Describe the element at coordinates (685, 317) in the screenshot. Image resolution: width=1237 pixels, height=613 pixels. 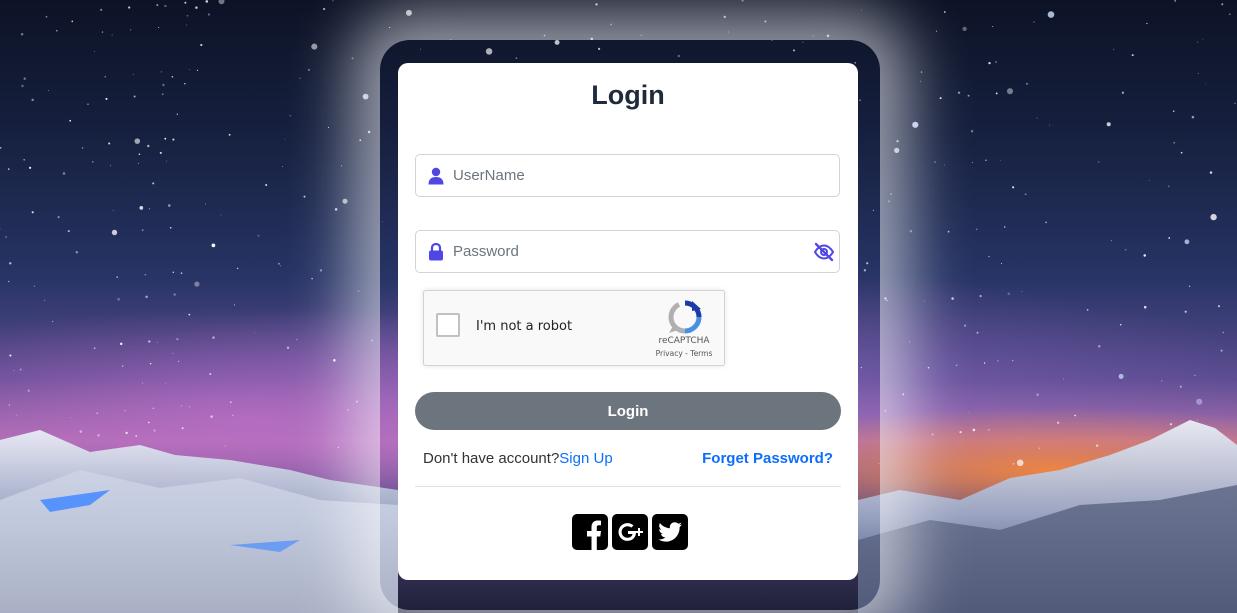
I see `recaptcha-logo-icon` at that location.